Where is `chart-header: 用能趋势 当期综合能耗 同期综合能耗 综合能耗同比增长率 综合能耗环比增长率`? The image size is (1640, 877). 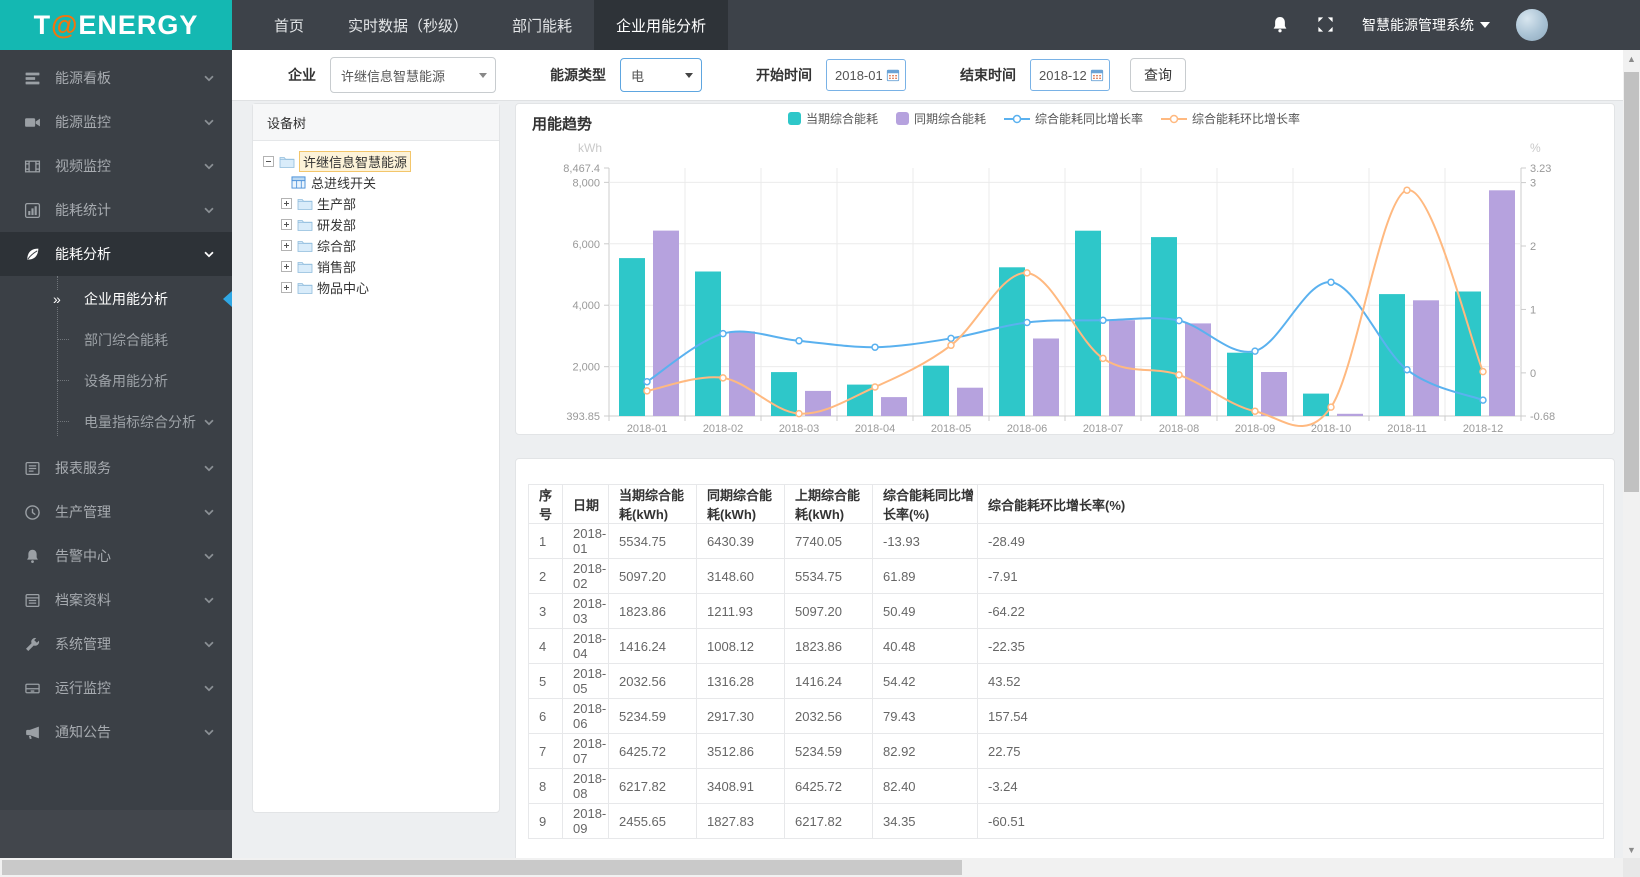
chart-header: 用能趋势 当期综合能耗 同期综合能耗 综合能耗同比增长率 综合能耗环比增长率 is located at coordinates (1065, 119).